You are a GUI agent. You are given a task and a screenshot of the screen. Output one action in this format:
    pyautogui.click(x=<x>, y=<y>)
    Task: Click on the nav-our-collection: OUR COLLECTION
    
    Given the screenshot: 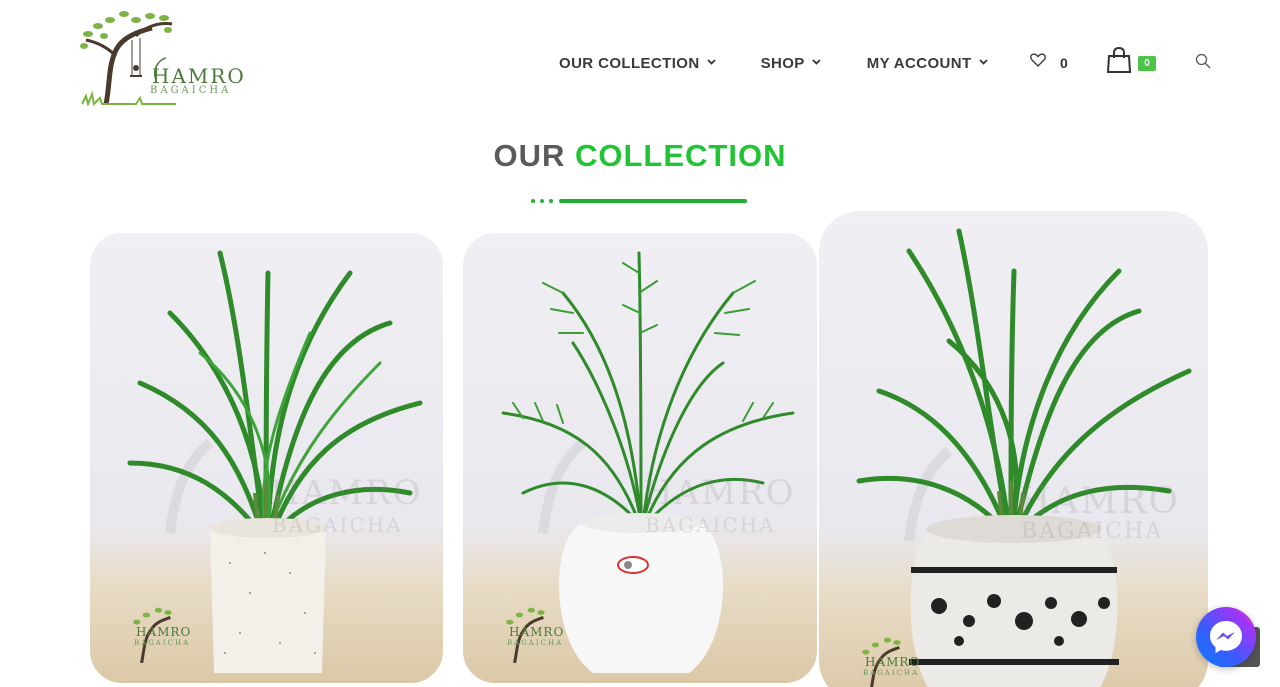 What is the action you would take?
    pyautogui.click(x=637, y=63)
    